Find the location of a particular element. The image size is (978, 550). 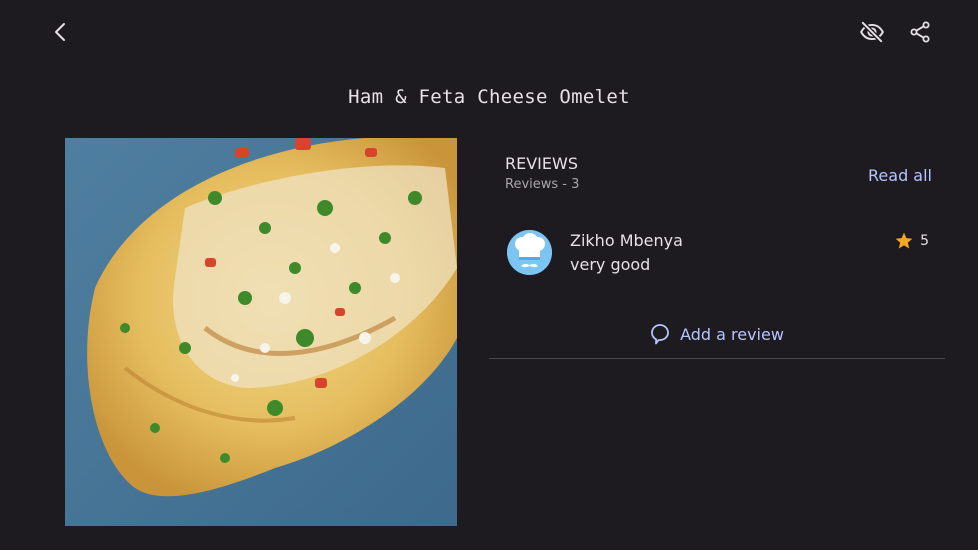

chat-bubble-icon is located at coordinates (660, 334).